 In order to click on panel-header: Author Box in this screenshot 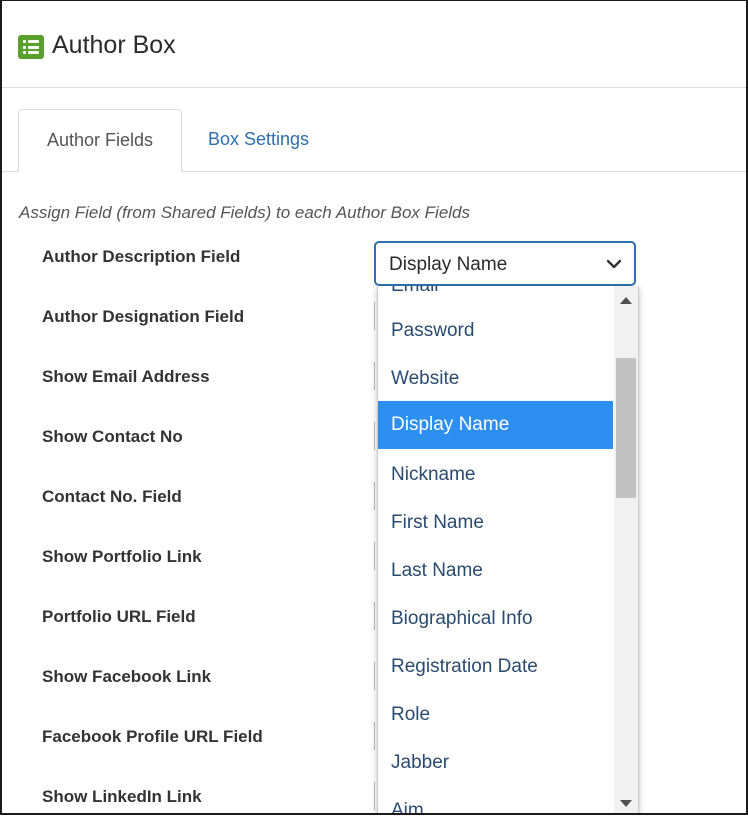, I will do `click(374, 44)`.